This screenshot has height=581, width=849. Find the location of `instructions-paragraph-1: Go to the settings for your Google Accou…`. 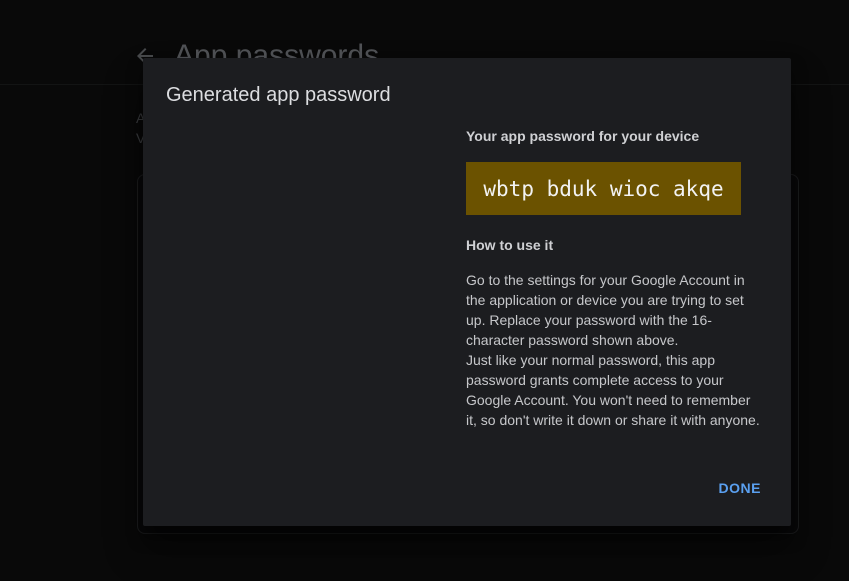

instructions-paragraph-1: Go to the settings for your Google Accou… is located at coordinates (605, 310).